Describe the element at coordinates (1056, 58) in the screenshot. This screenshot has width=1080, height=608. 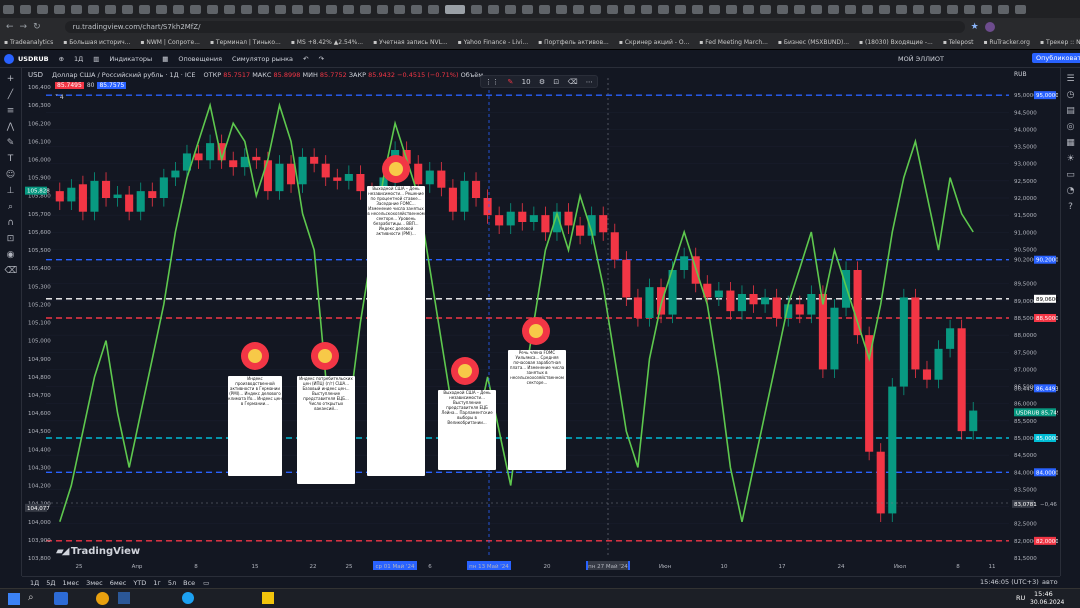
I see `publish-button: Опубликовать` at that location.